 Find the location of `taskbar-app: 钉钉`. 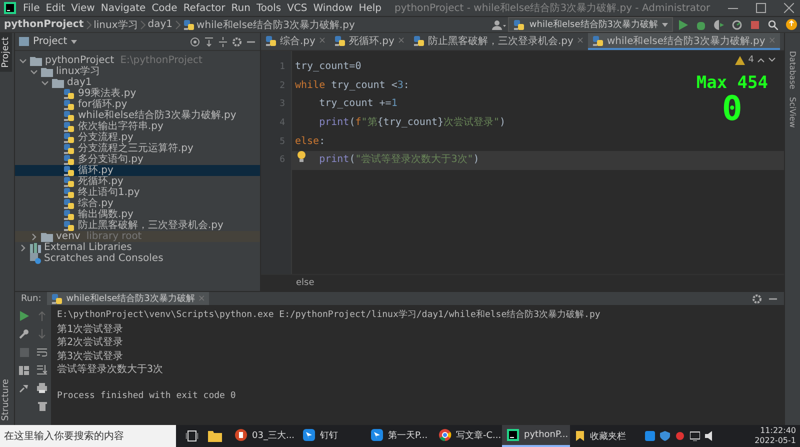

taskbar-app: 钉钉 is located at coordinates (332, 436).